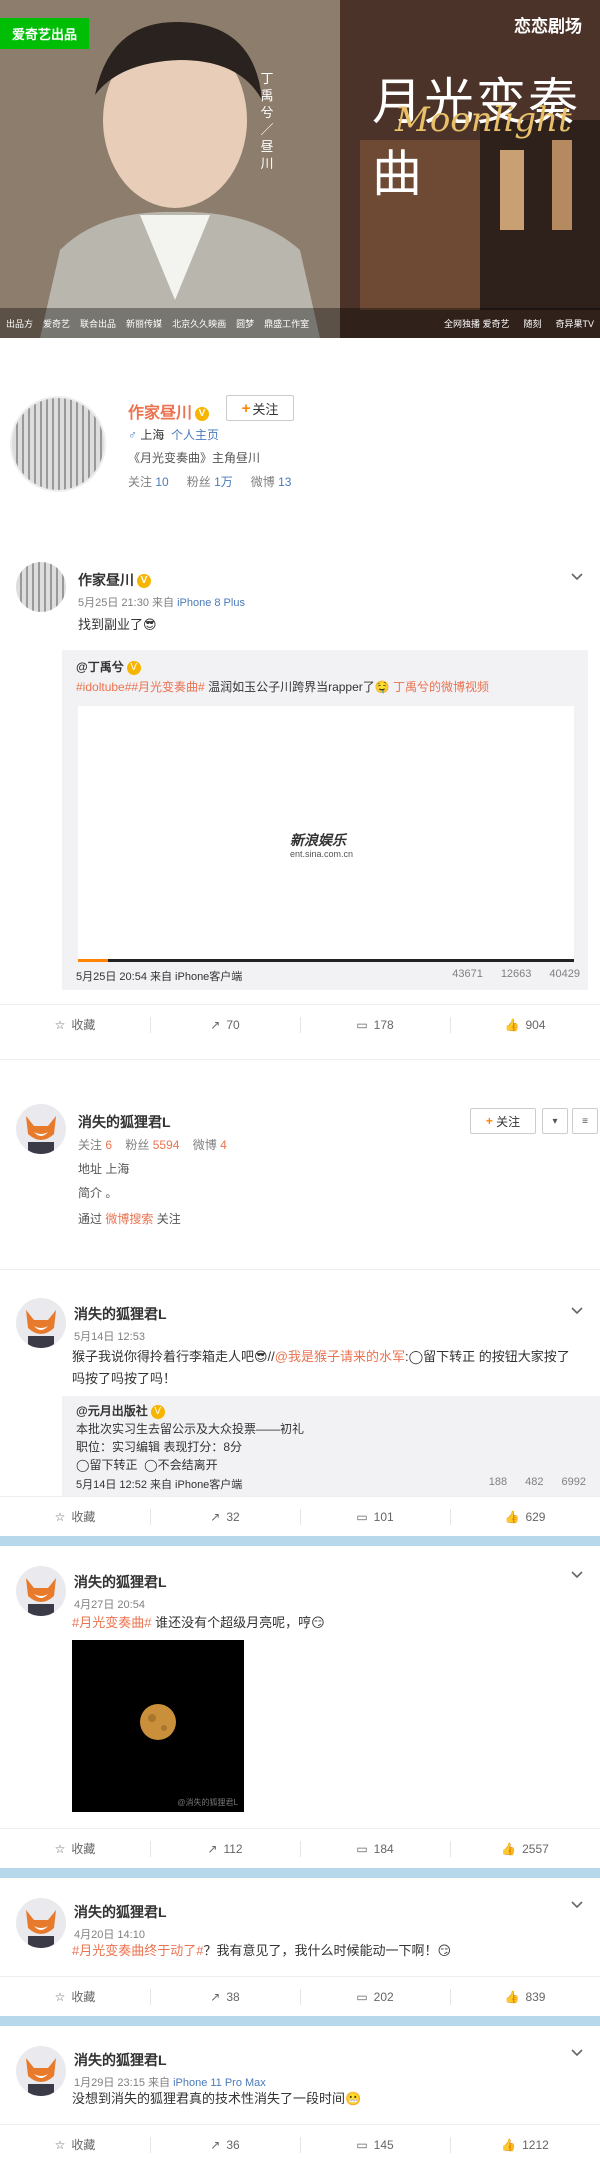 This screenshot has height=2172, width=600. Describe the element at coordinates (158, 1722) in the screenshot. I see `moon-image` at that location.